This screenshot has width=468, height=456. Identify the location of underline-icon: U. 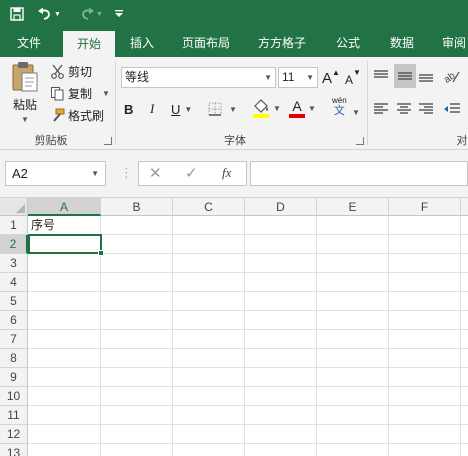
(176, 109).